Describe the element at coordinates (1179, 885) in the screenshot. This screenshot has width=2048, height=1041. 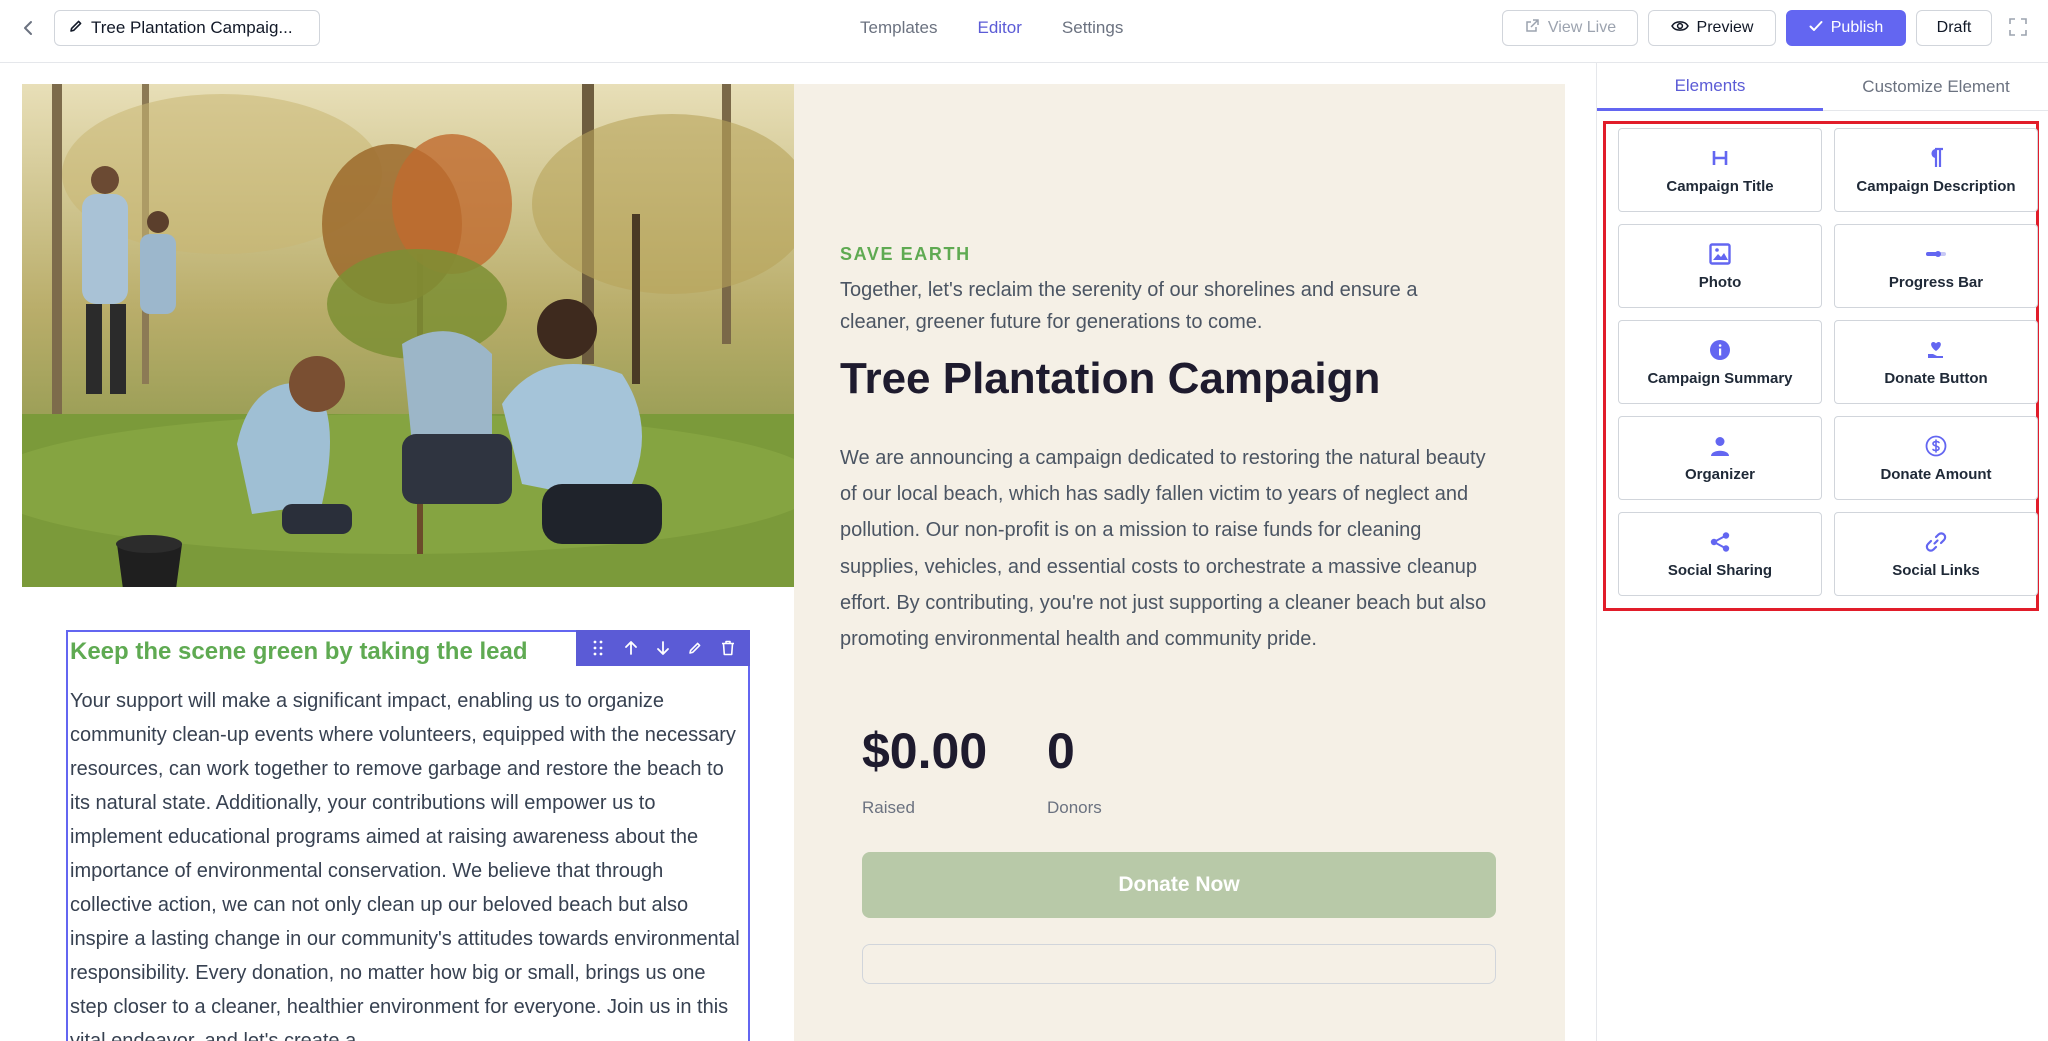
I see `donate-now-button: Donate Now` at that location.